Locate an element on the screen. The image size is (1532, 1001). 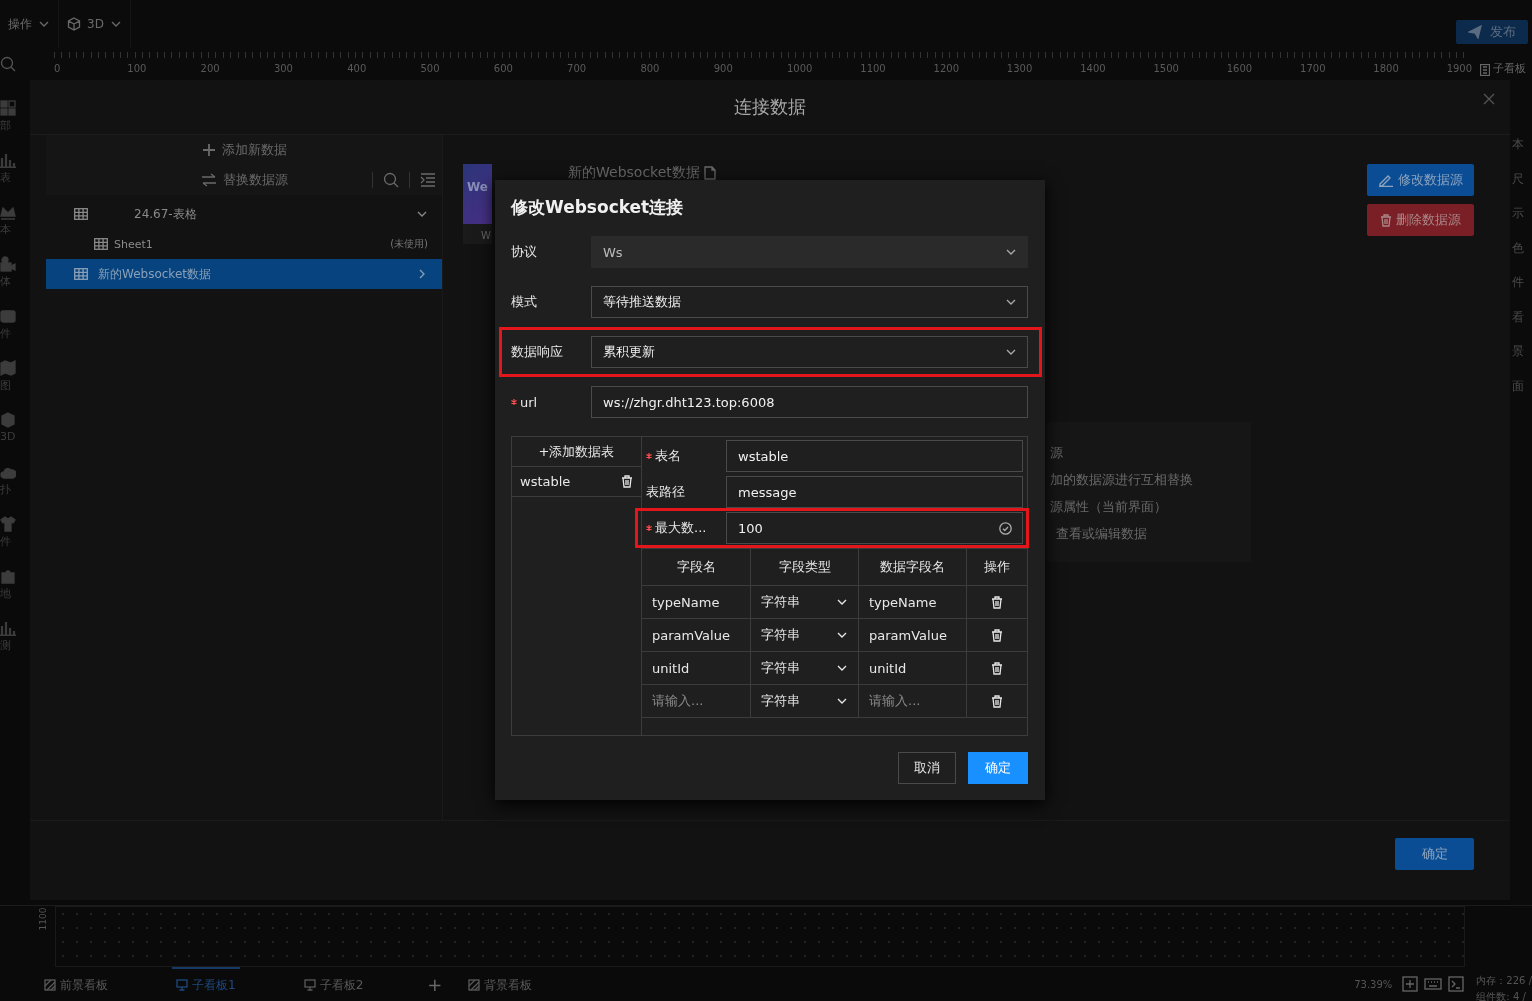
settings-label: 尺 is located at coordinates (1518, 179).